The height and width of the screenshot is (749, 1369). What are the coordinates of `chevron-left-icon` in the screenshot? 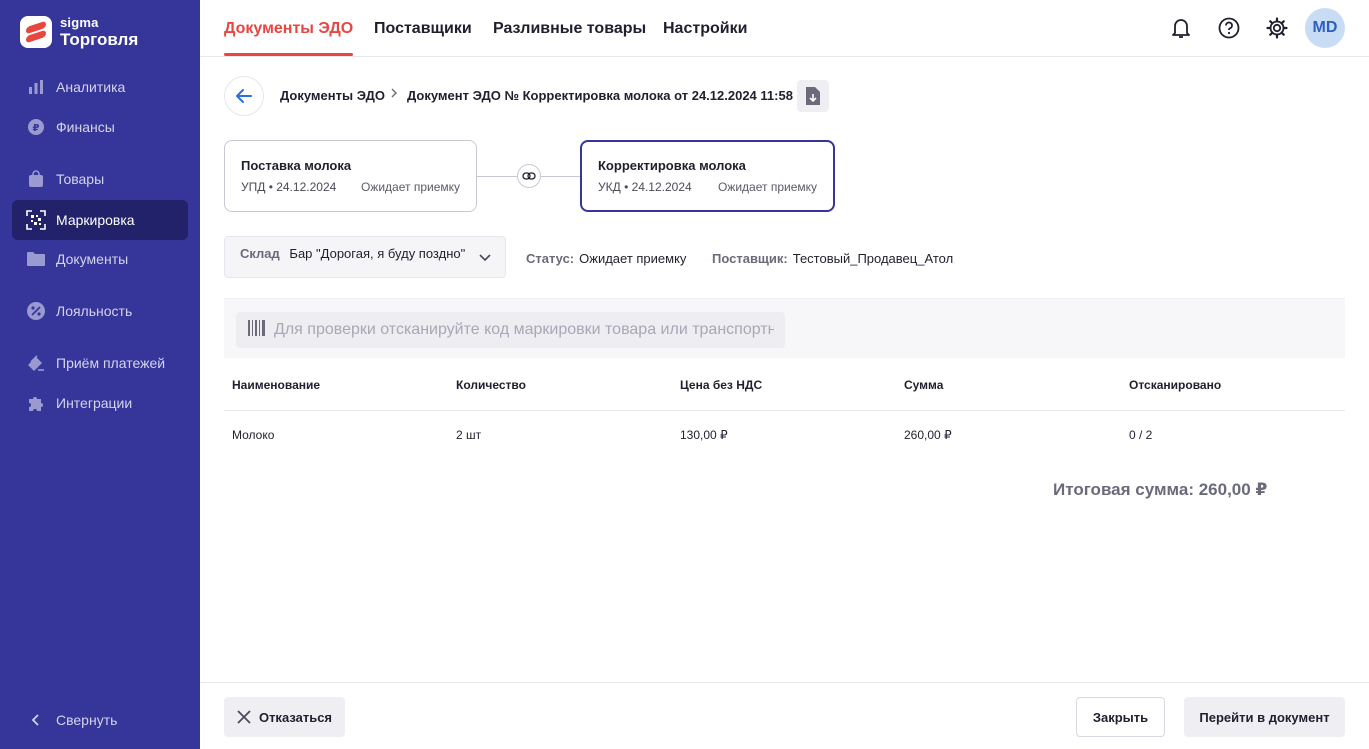 It's located at (36, 720).